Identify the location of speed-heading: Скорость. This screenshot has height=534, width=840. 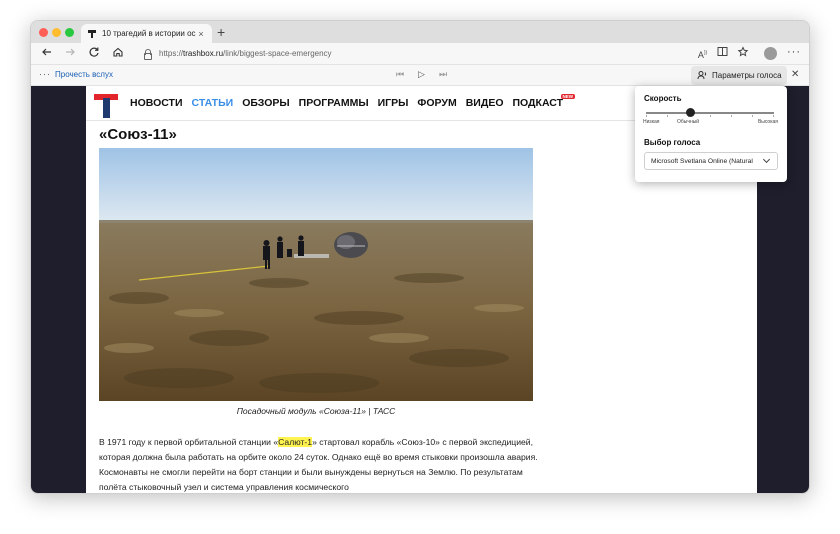
(663, 98).